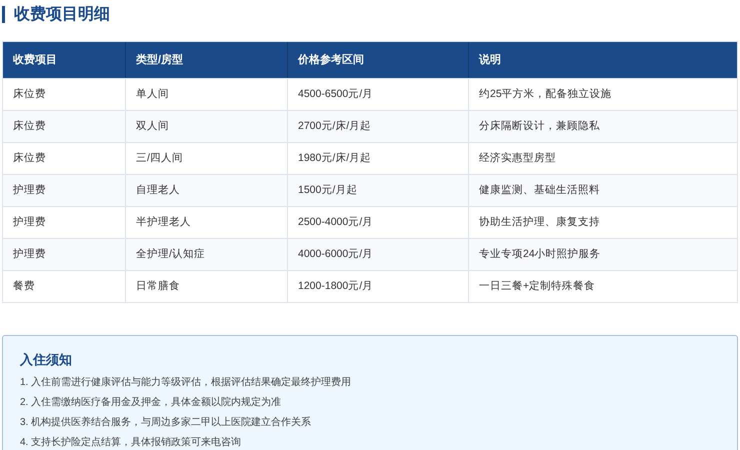  I want to click on table-cell-text: 约25平方米，配备独立设施, so click(545, 94).